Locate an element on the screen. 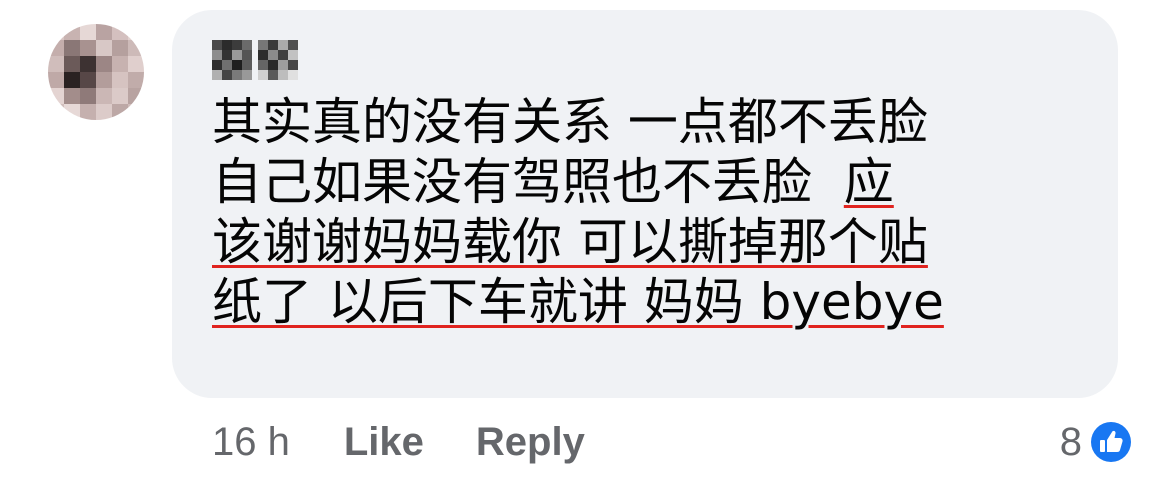 Image resolution: width=1170 pixels, height=478 pixels. comment-line: 其实真的没有关系 一点都不丢脸 is located at coordinates (652, 122).